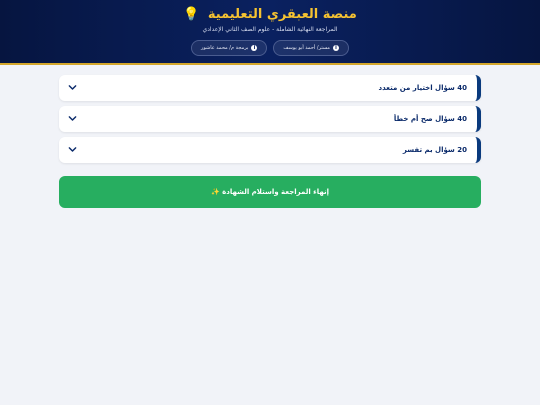 The width and height of the screenshot is (540, 405). I want to click on developer-credit-pill: i برمجة م/ محمد عاشور, so click(229, 48).